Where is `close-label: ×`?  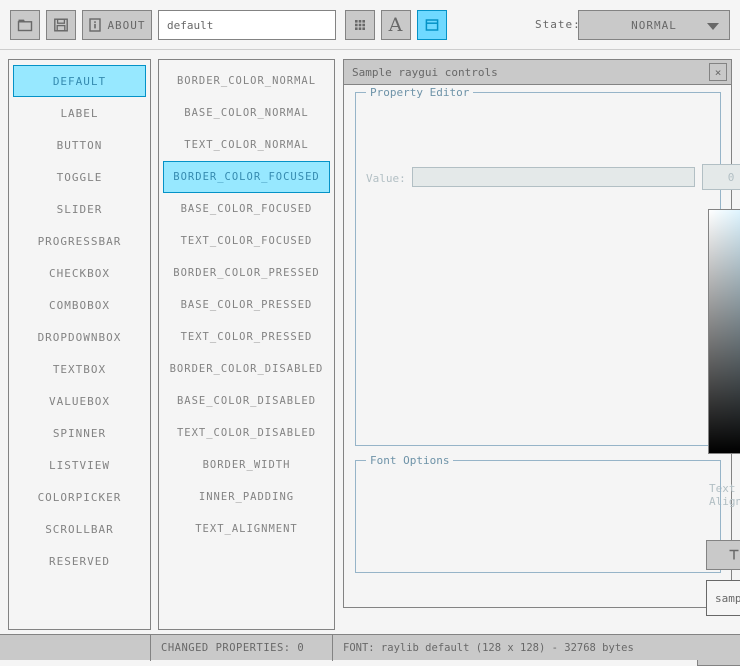
close-label: × is located at coordinates (718, 72).